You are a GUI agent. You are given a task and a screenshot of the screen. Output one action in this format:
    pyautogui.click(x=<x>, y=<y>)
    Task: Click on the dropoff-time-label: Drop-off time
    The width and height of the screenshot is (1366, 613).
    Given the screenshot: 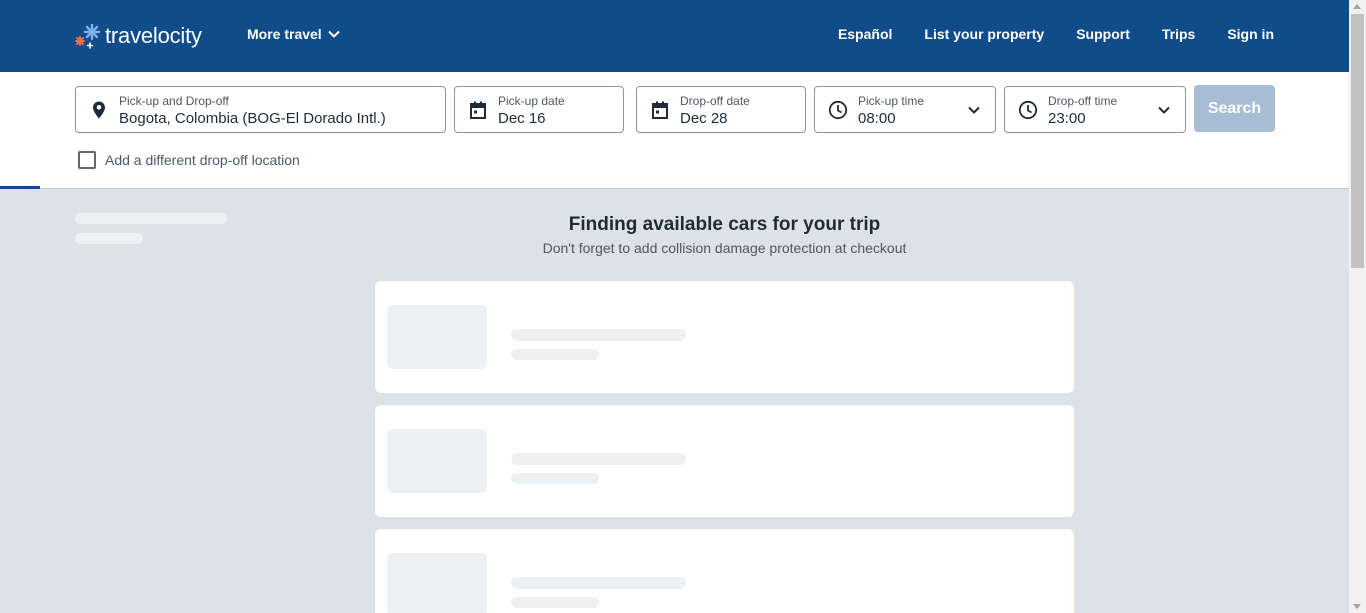 What is the action you would take?
    pyautogui.click(x=1083, y=101)
    